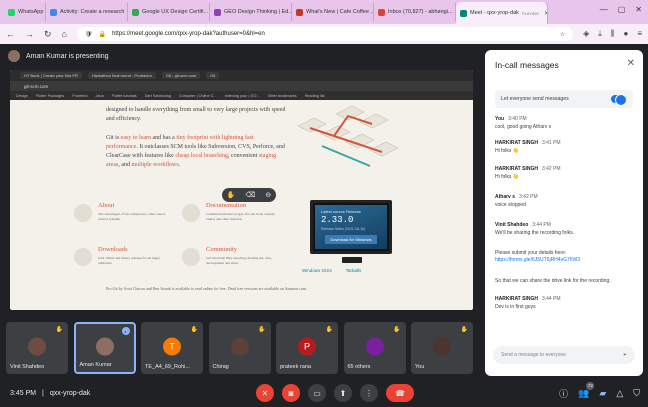  I want to click on shared-tab: Git, so click(213, 75).